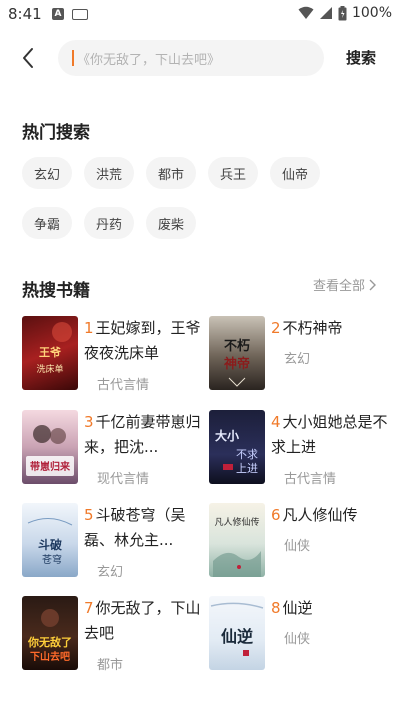 This screenshot has width=400, height=711. What do you see at coordinates (110, 665) in the screenshot?
I see `book-genre: 都市` at bounding box center [110, 665].